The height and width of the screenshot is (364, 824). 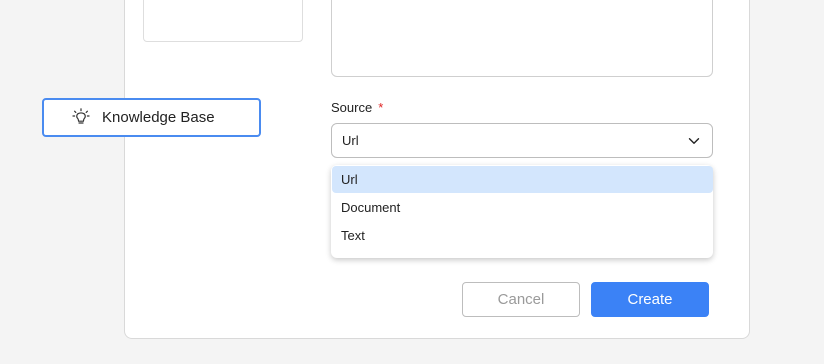 What do you see at coordinates (650, 299) in the screenshot?
I see `create-button: Create` at bounding box center [650, 299].